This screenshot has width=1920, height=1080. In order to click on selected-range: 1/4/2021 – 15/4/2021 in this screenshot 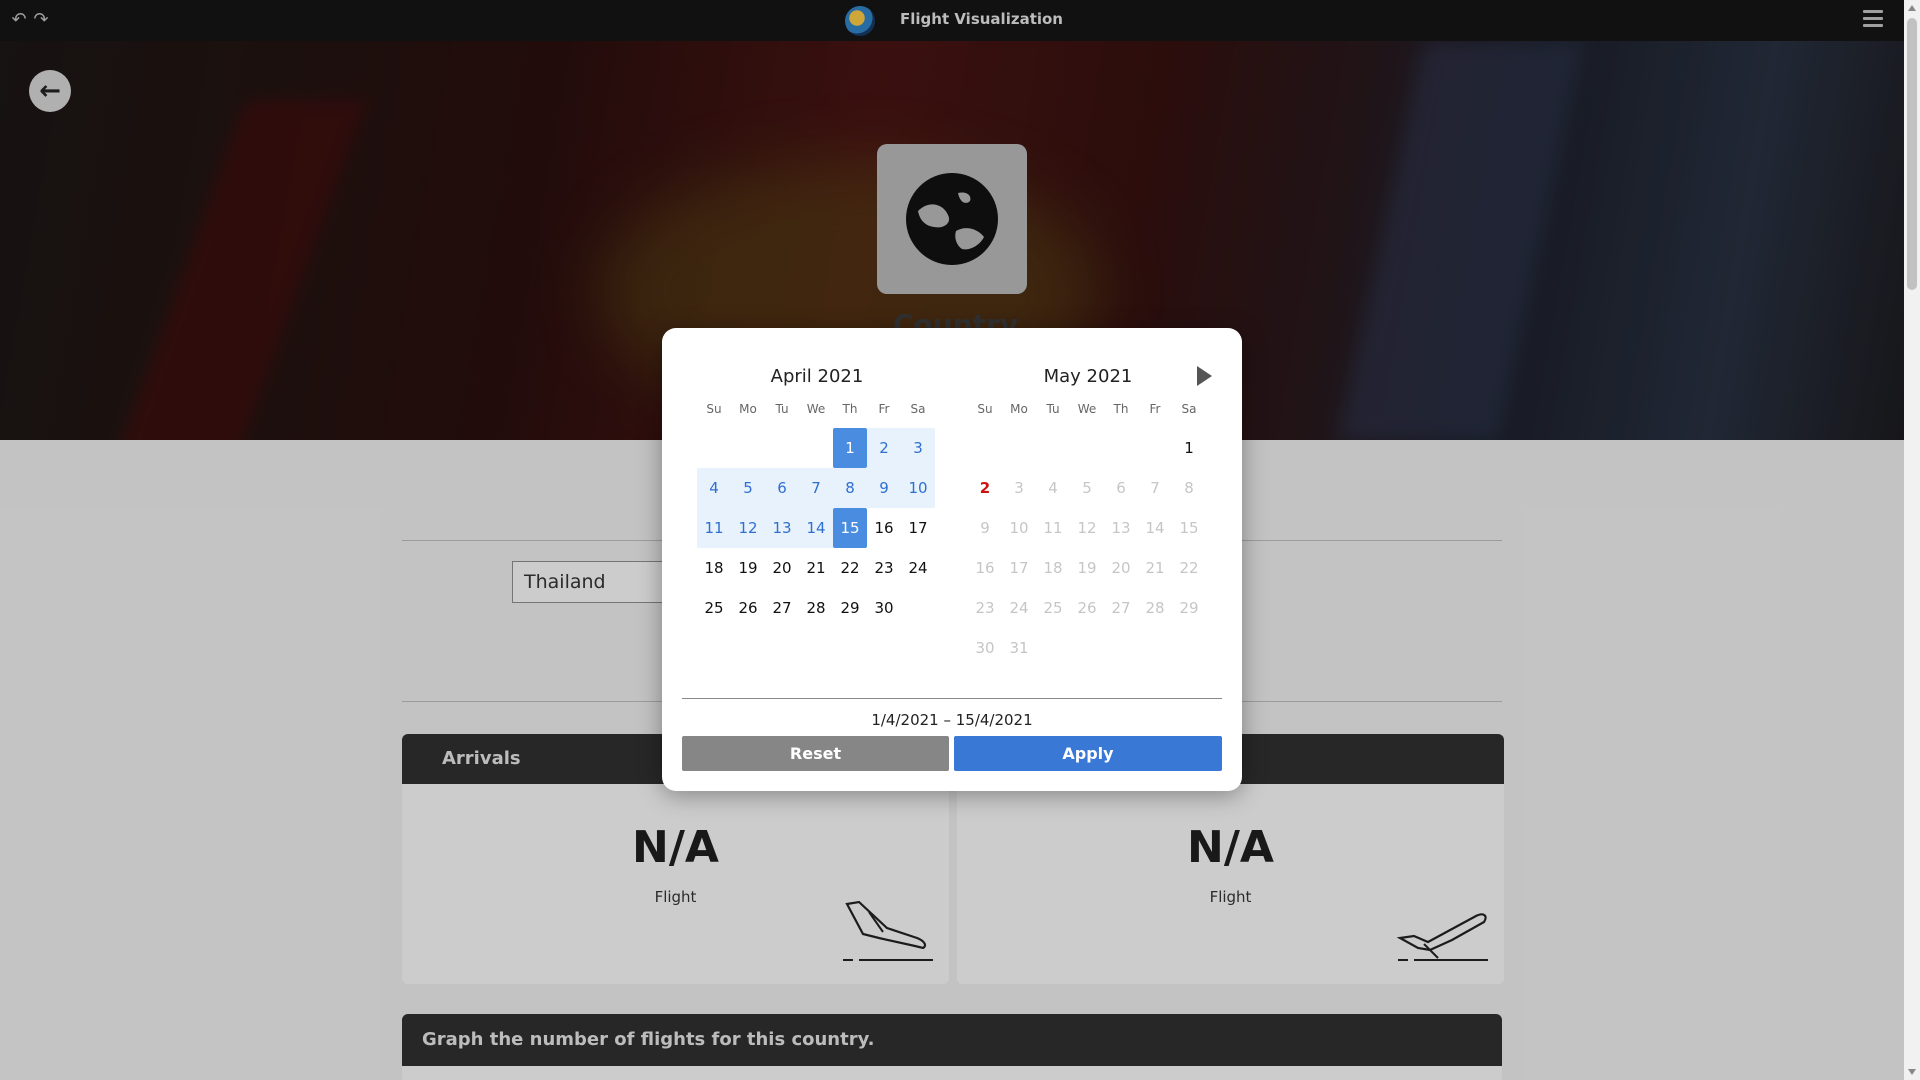, I will do `click(952, 720)`.